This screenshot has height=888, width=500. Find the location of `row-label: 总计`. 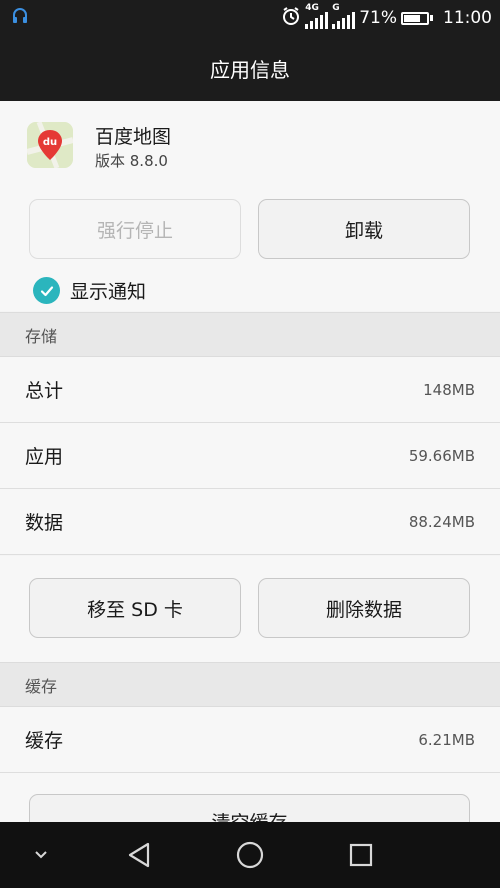

row-label: 总计 is located at coordinates (44, 391).